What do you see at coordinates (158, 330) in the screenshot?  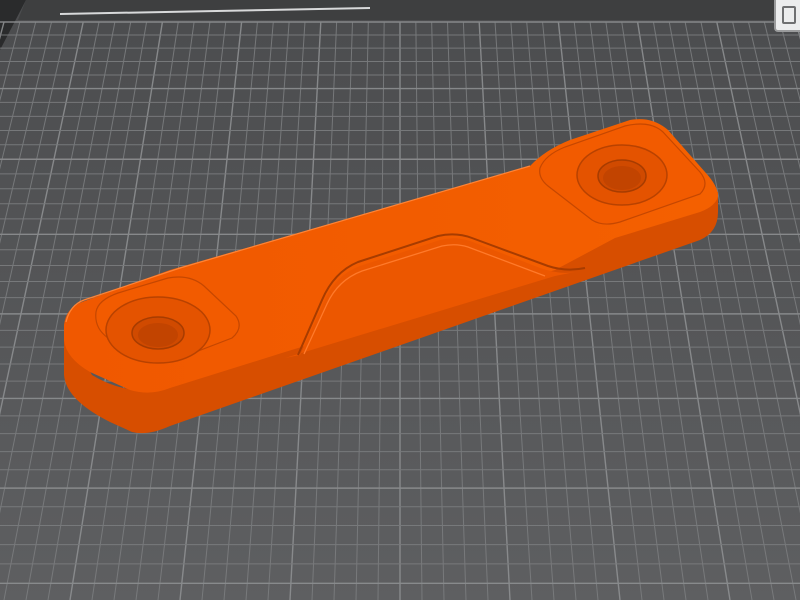 I see `left-counterbore-hole` at bounding box center [158, 330].